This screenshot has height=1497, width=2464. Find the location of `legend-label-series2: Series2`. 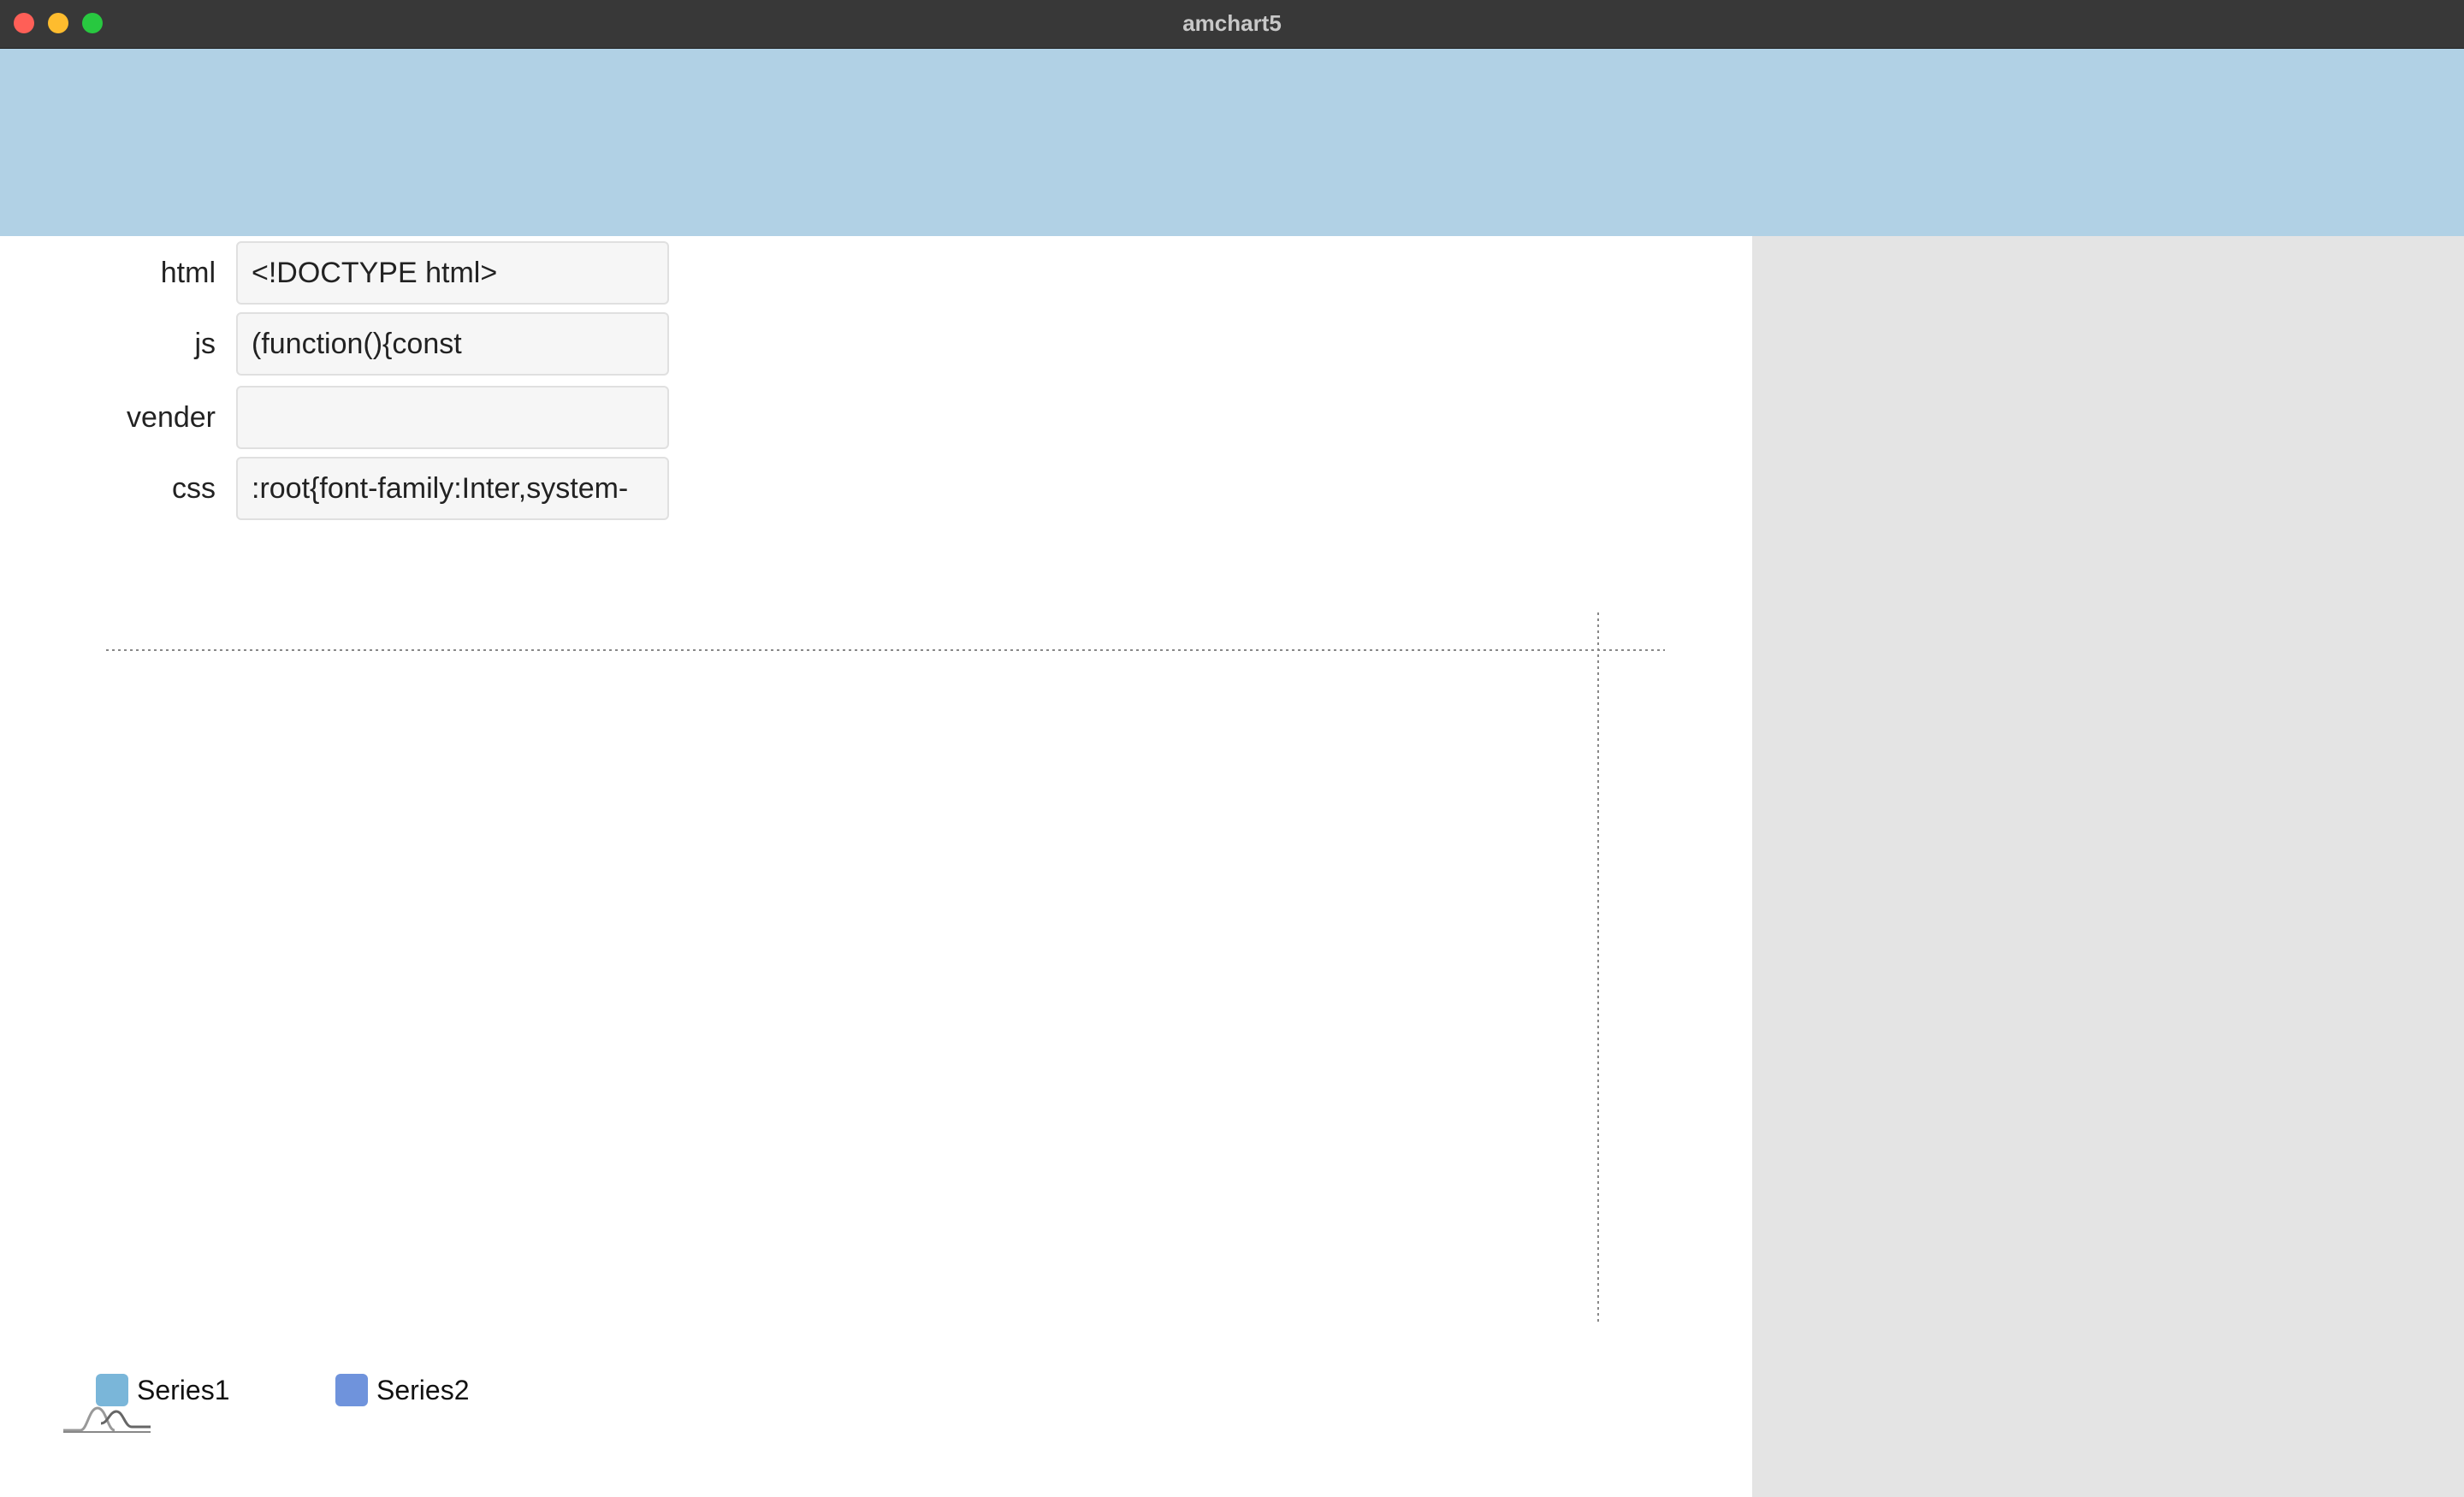

legend-label-series2: Series2 is located at coordinates (423, 1390).